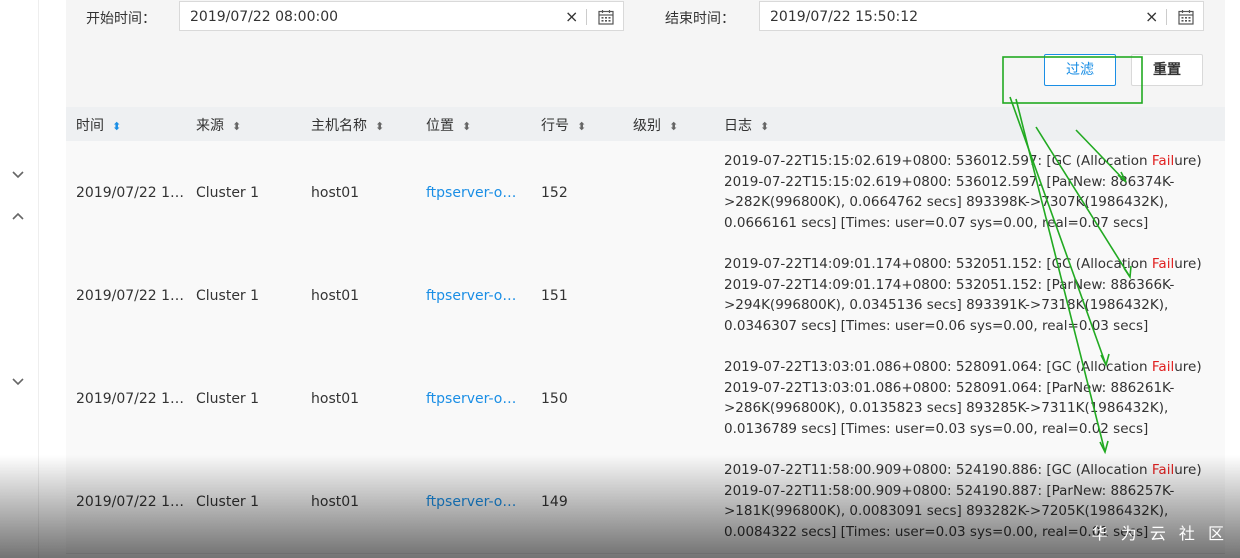  I want to click on annotation-overlay, so click(1072, 255).